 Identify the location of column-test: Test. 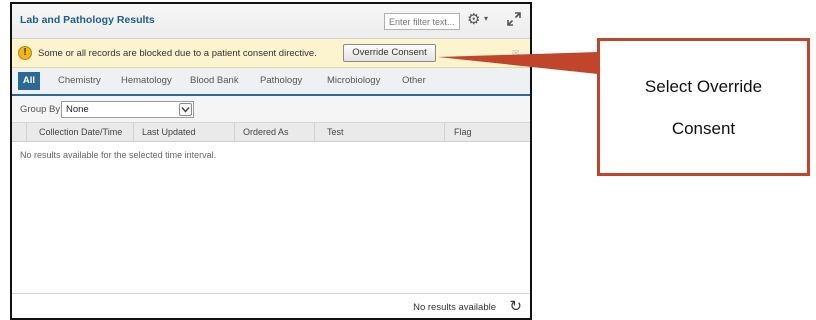
(335, 132).